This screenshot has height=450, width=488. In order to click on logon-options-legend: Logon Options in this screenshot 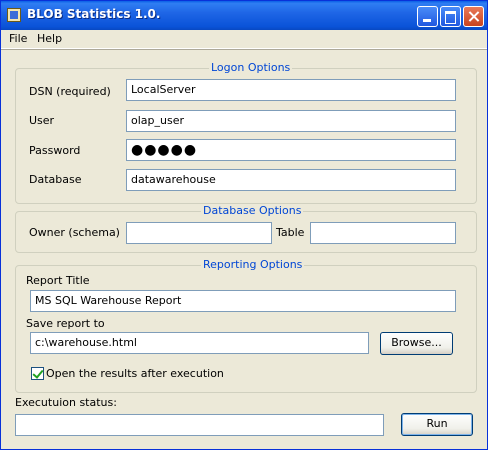, I will do `click(251, 67)`.